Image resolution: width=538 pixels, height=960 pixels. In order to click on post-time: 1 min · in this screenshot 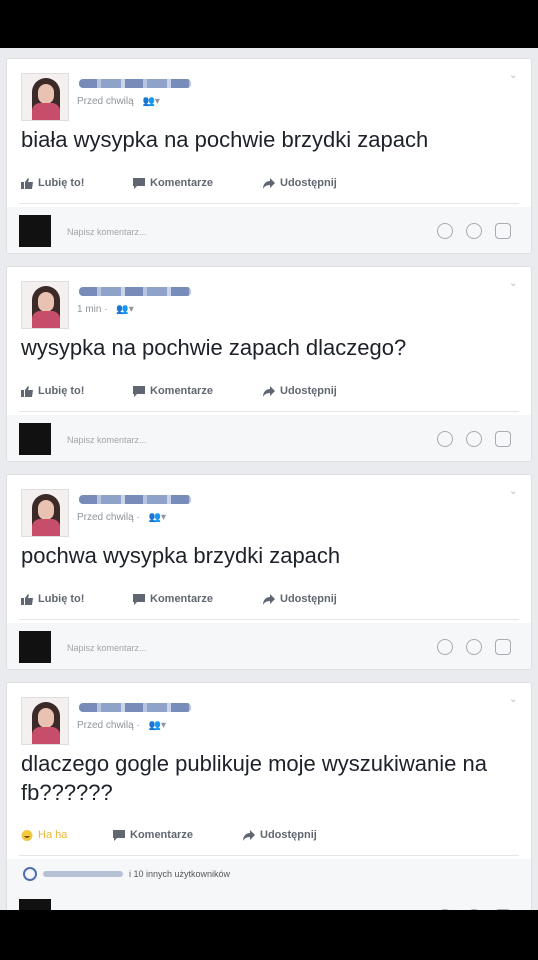, I will do `click(92, 309)`.